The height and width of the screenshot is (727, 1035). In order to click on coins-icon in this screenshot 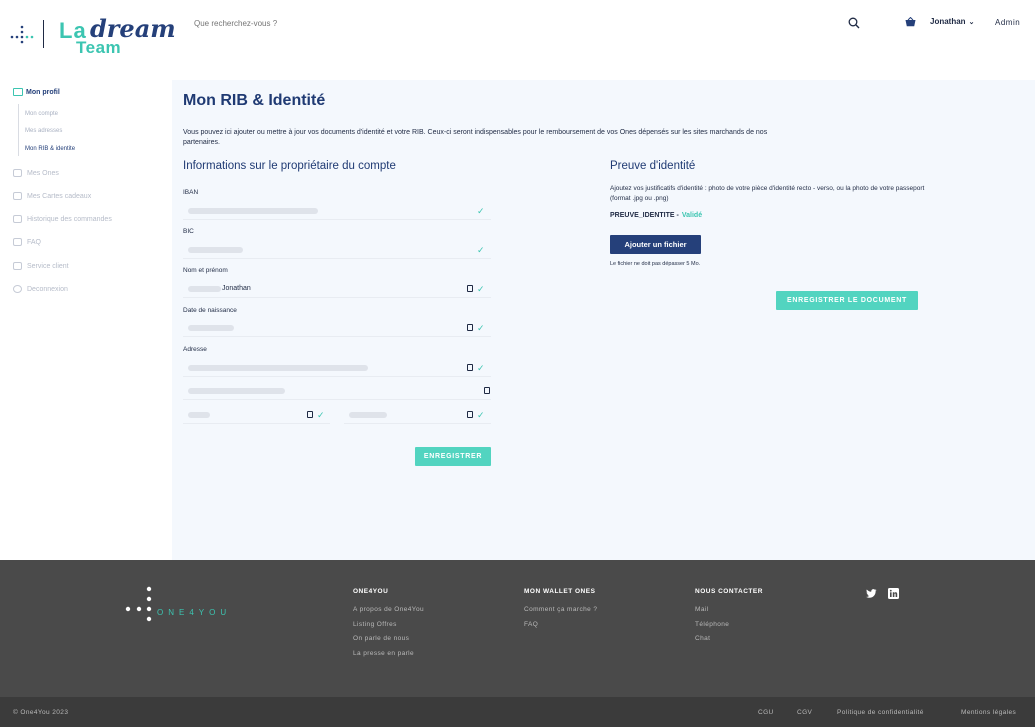, I will do `click(17, 173)`.